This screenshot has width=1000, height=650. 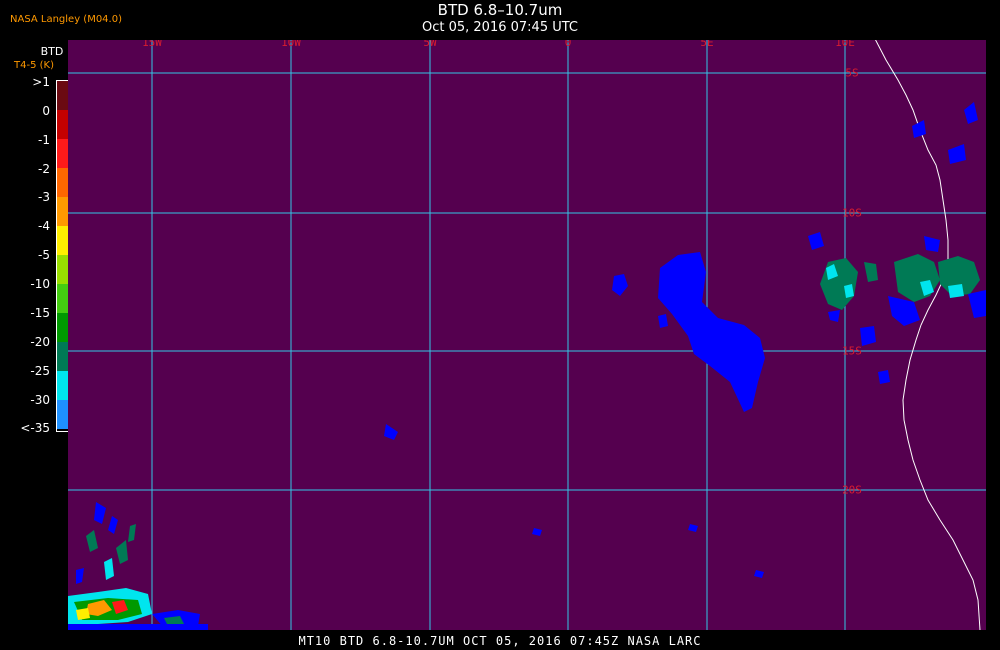 I want to click on colorbar-tick: >1, so click(x=41, y=82).